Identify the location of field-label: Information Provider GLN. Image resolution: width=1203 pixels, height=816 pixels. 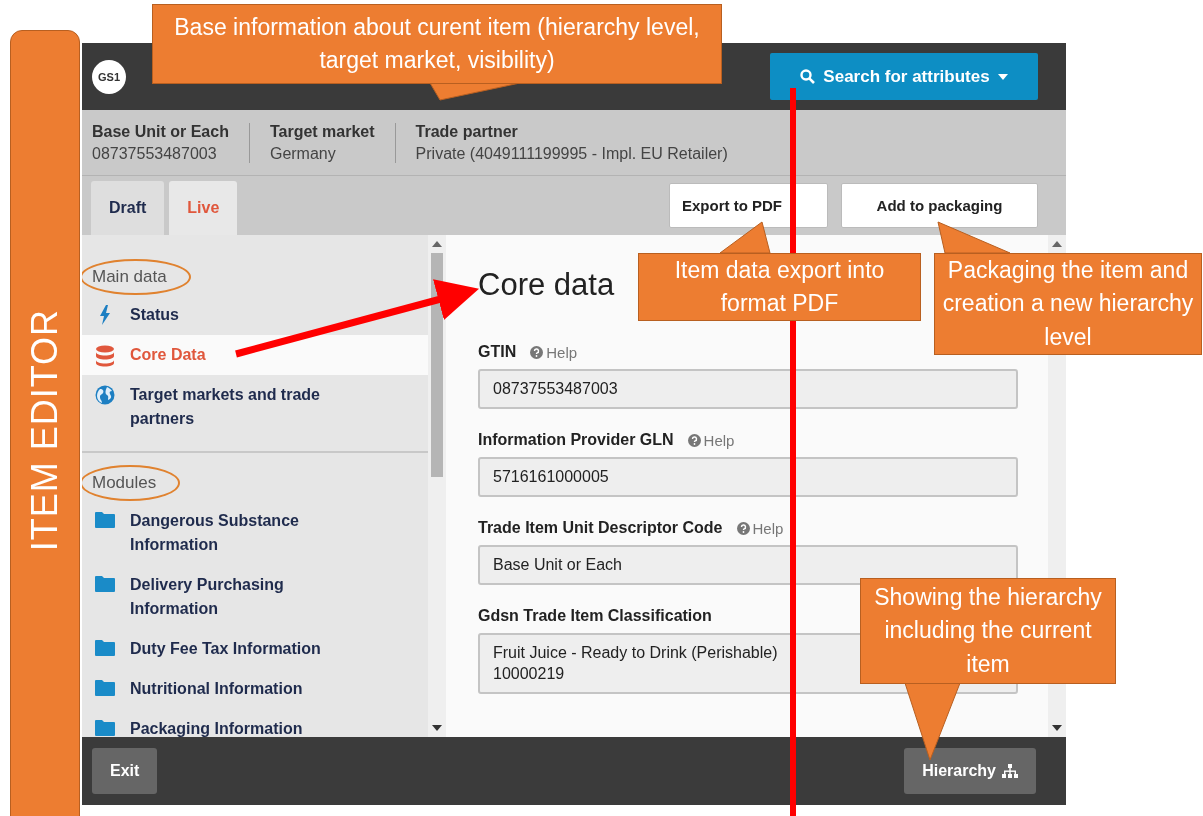
(576, 440).